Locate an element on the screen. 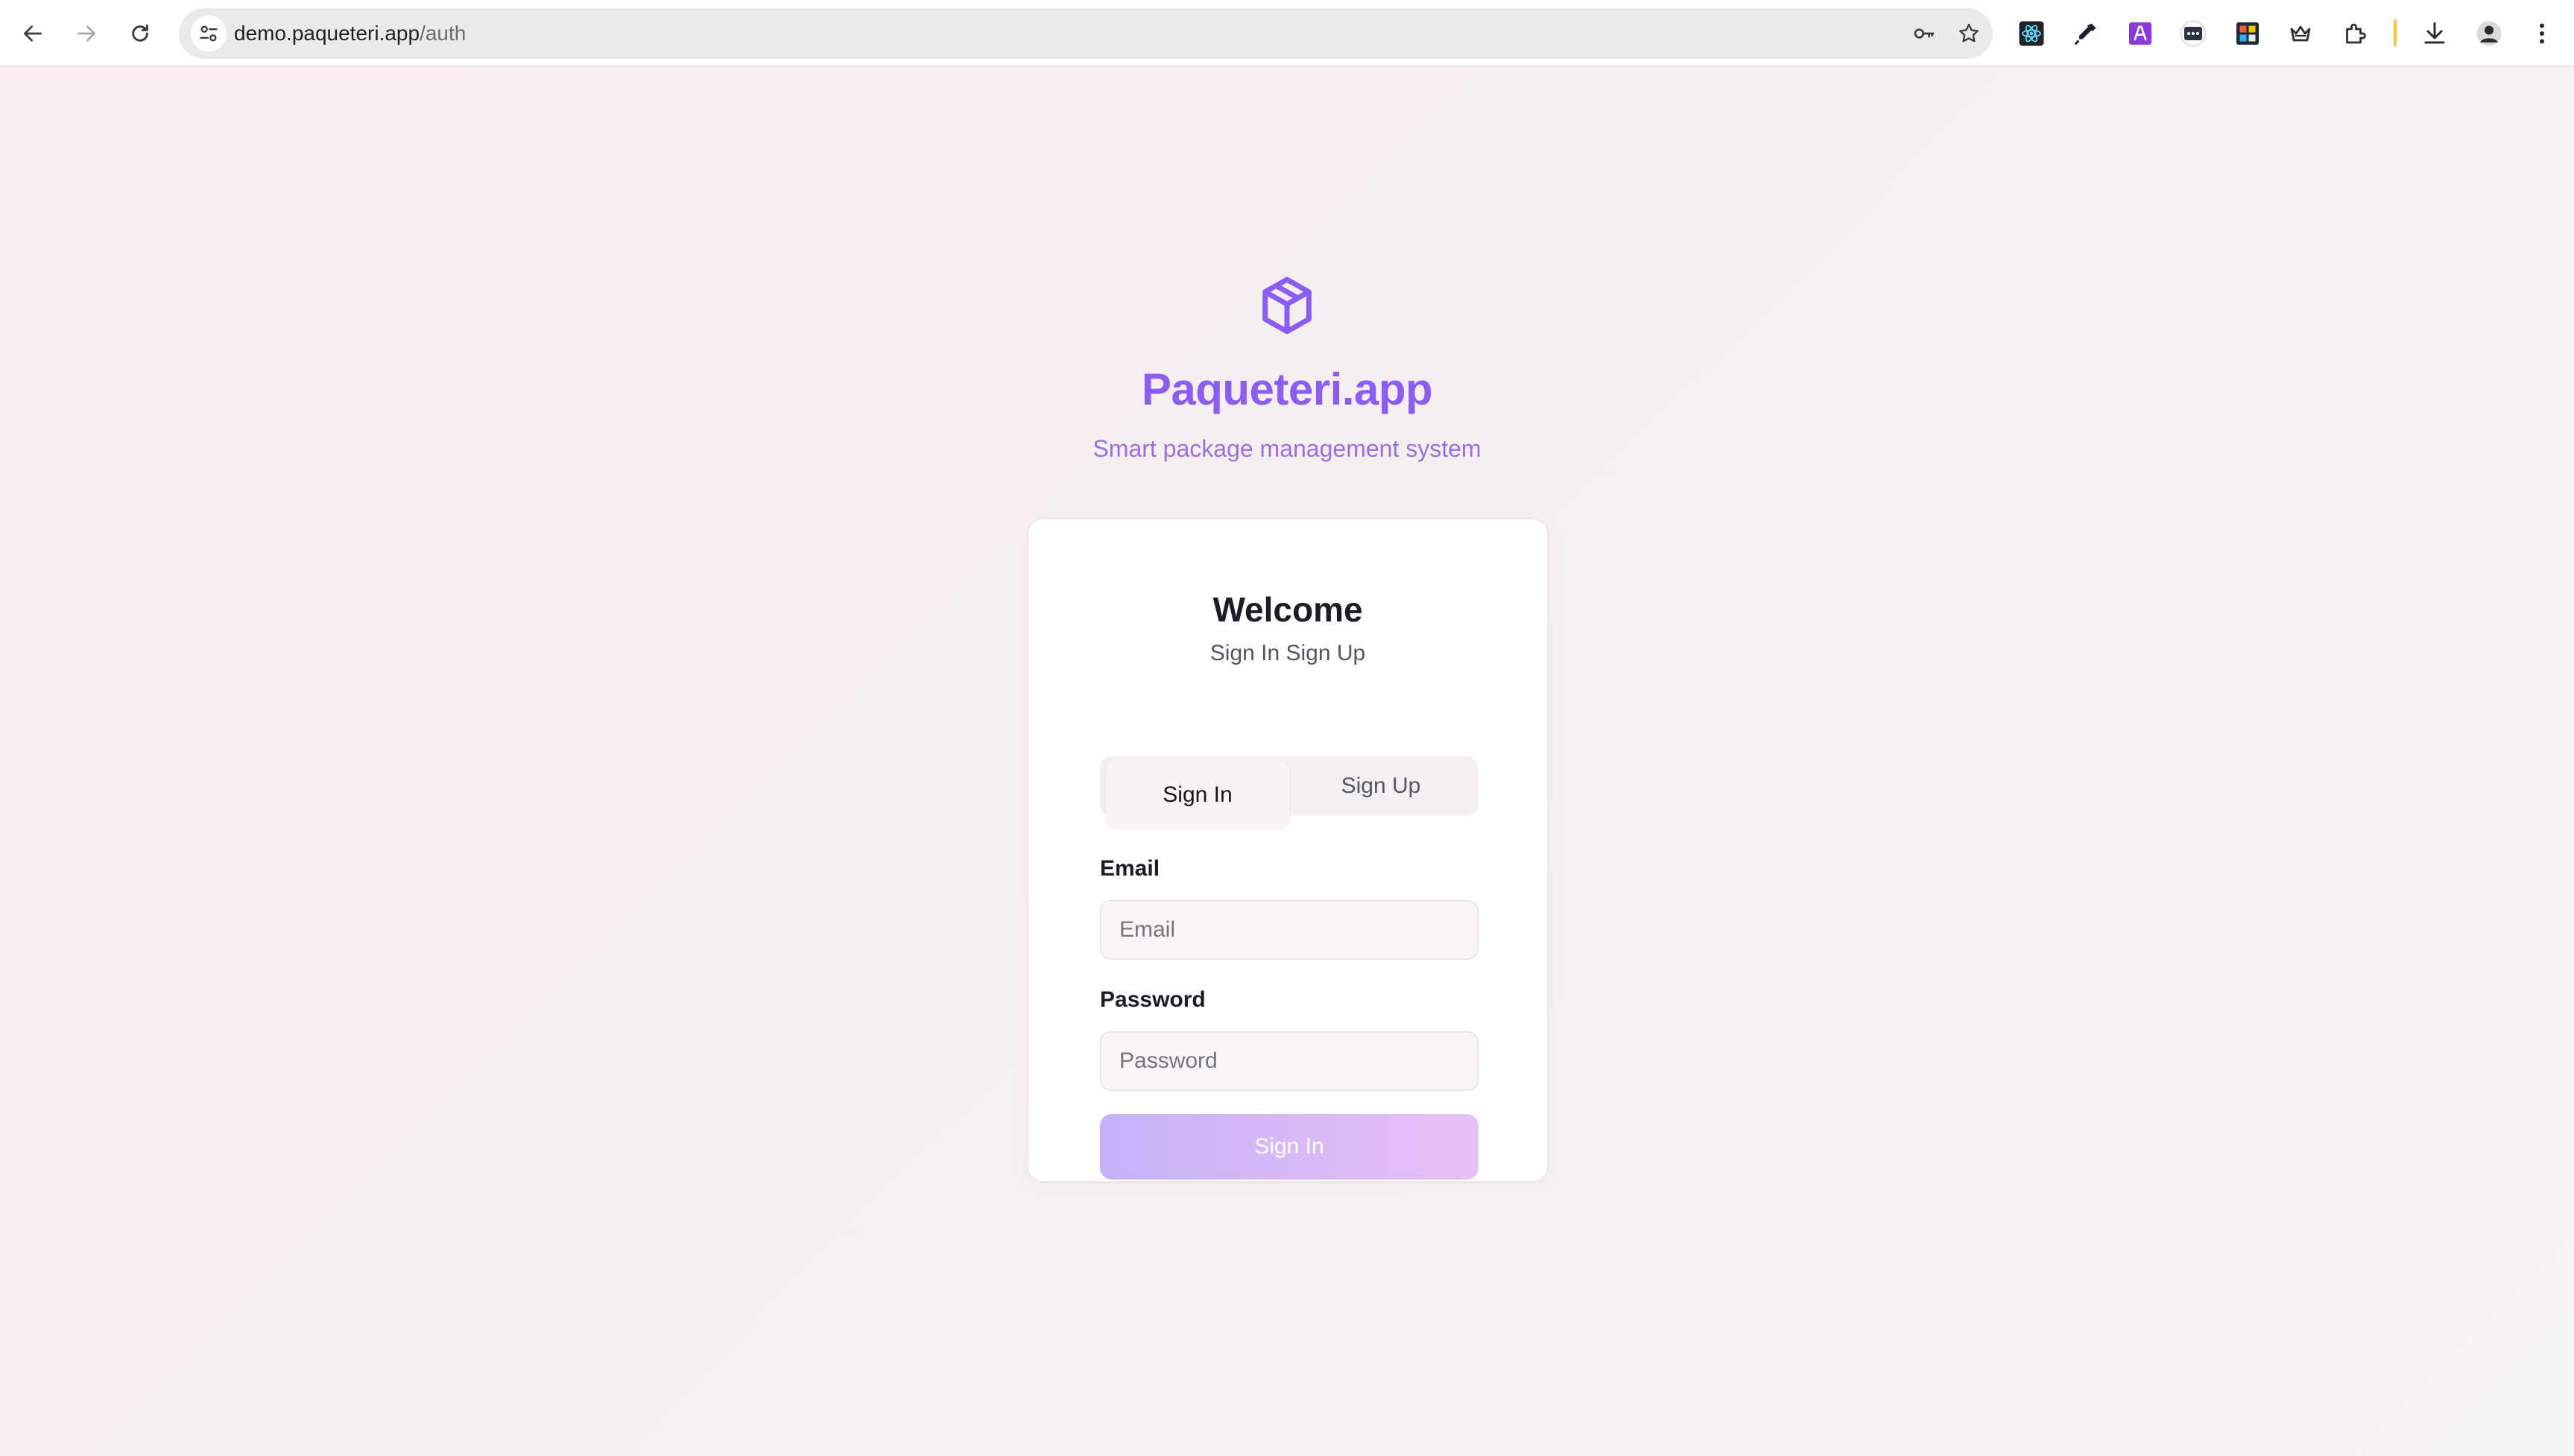 This screenshot has width=2574, height=1456. reload-icon is located at coordinates (140, 33).